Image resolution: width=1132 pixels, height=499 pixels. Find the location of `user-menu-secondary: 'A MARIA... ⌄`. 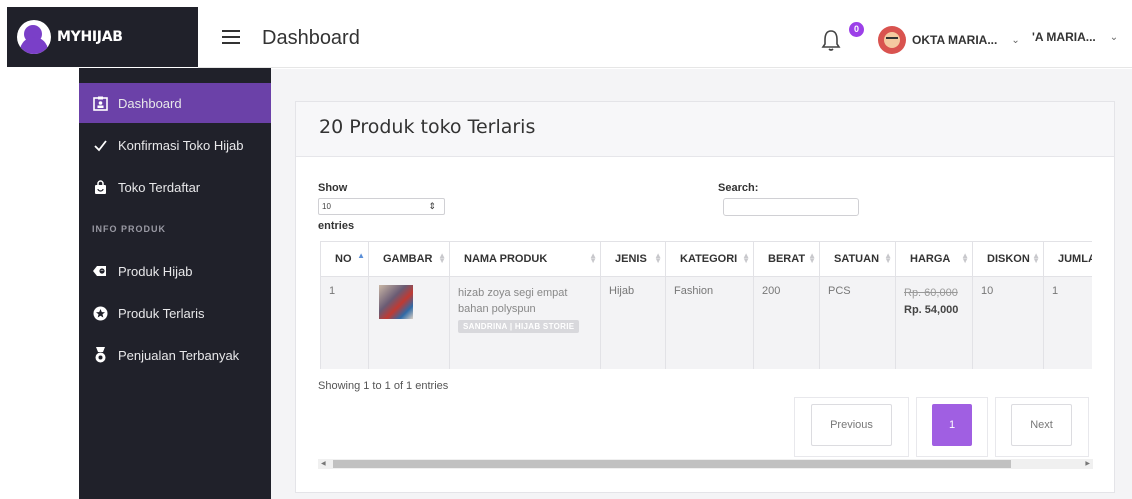

user-menu-secondary: 'A MARIA... ⌄ is located at coordinates (1075, 37).